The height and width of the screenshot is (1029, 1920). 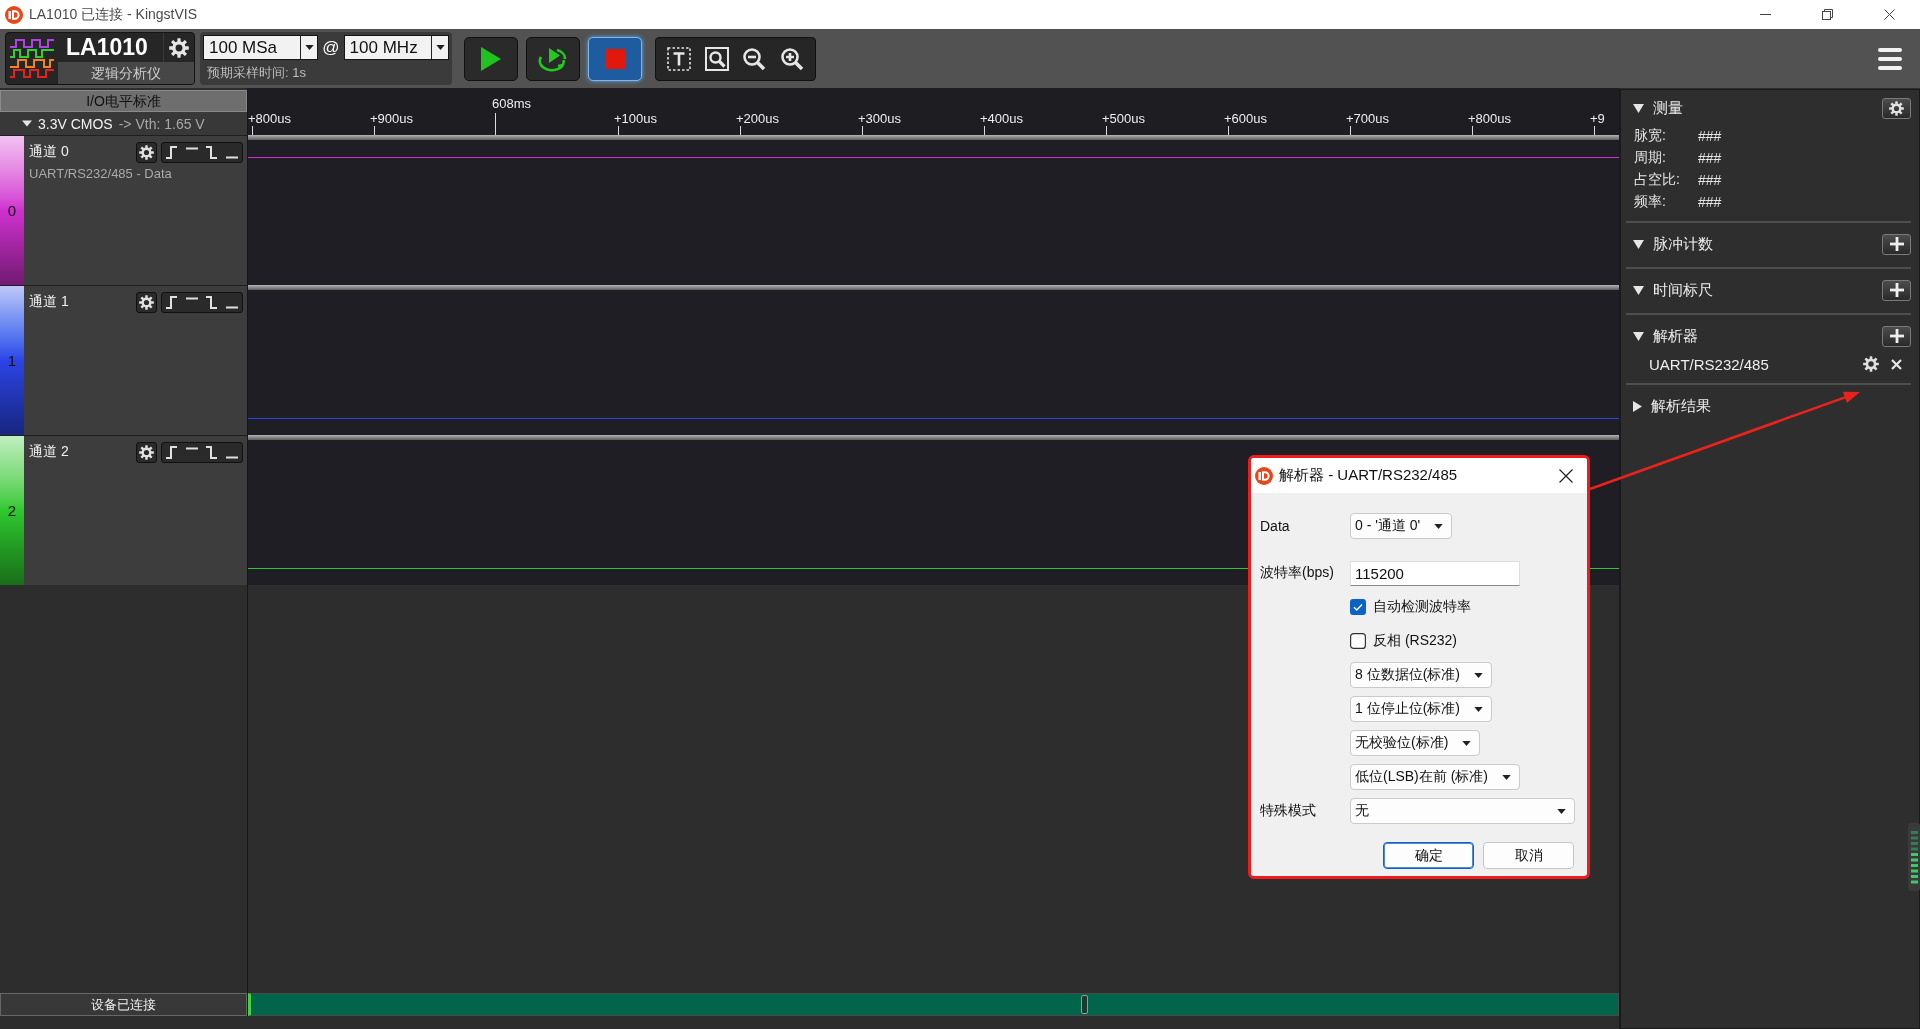 I want to click on ruler-label: +100us, so click(x=635, y=118).